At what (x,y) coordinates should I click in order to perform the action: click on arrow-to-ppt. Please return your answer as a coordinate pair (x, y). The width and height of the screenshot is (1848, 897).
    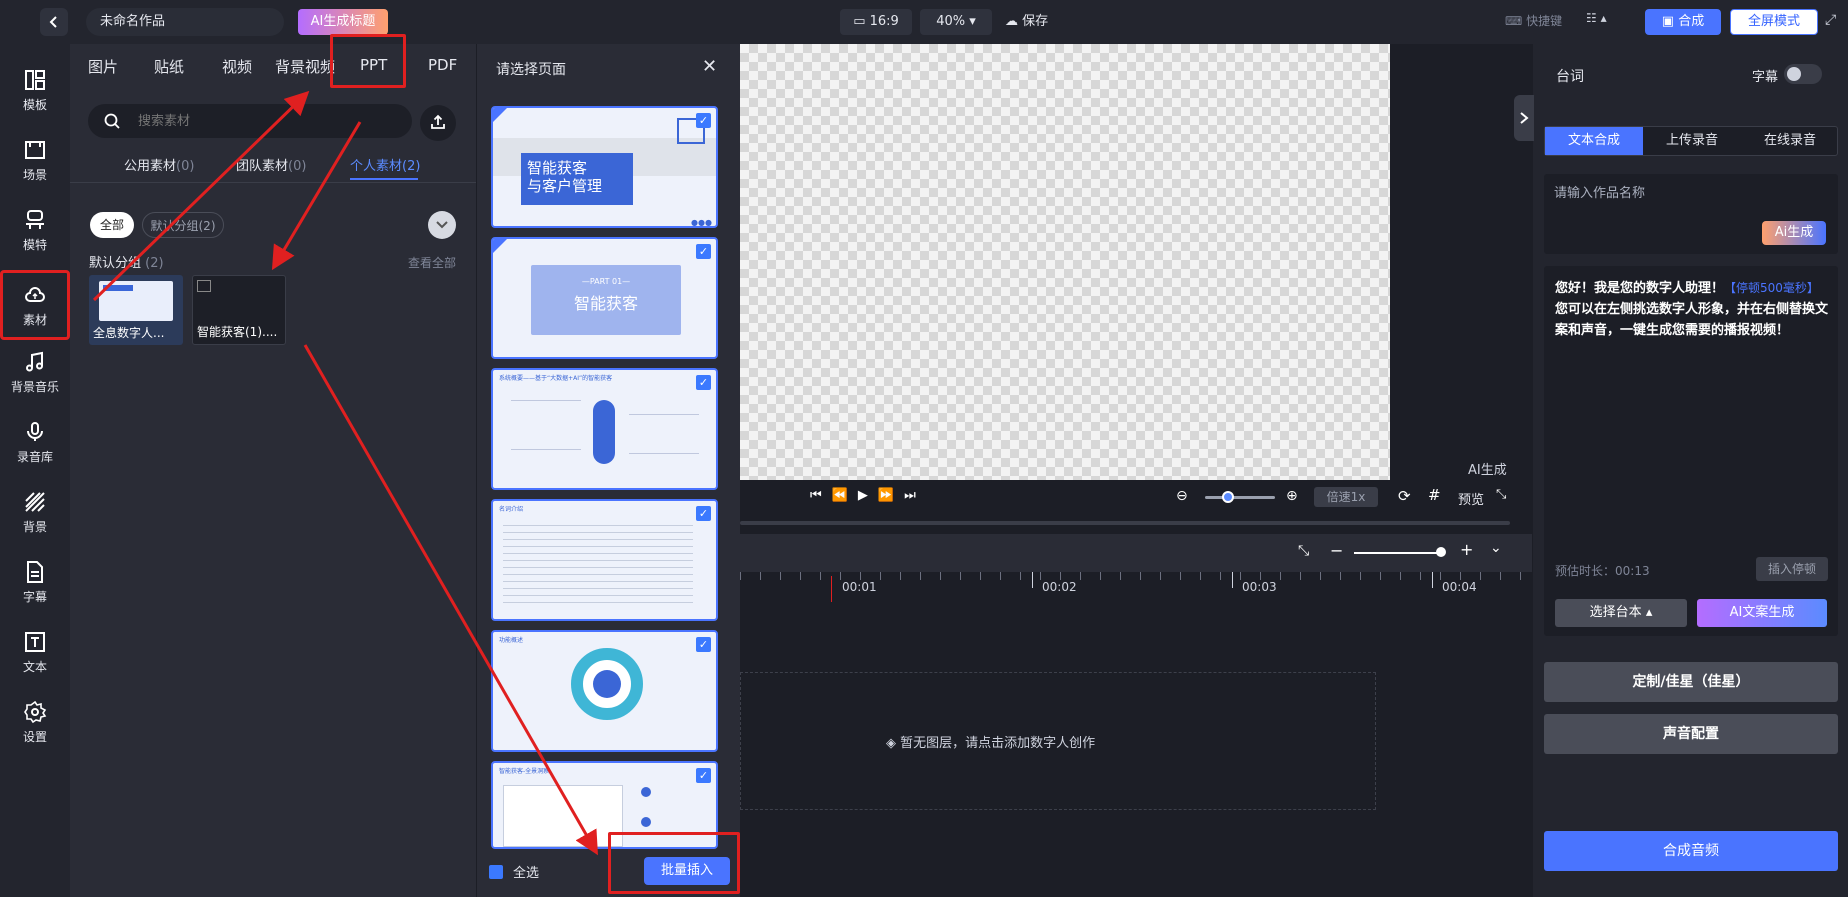
    Looking at the image, I should click on (201, 196).